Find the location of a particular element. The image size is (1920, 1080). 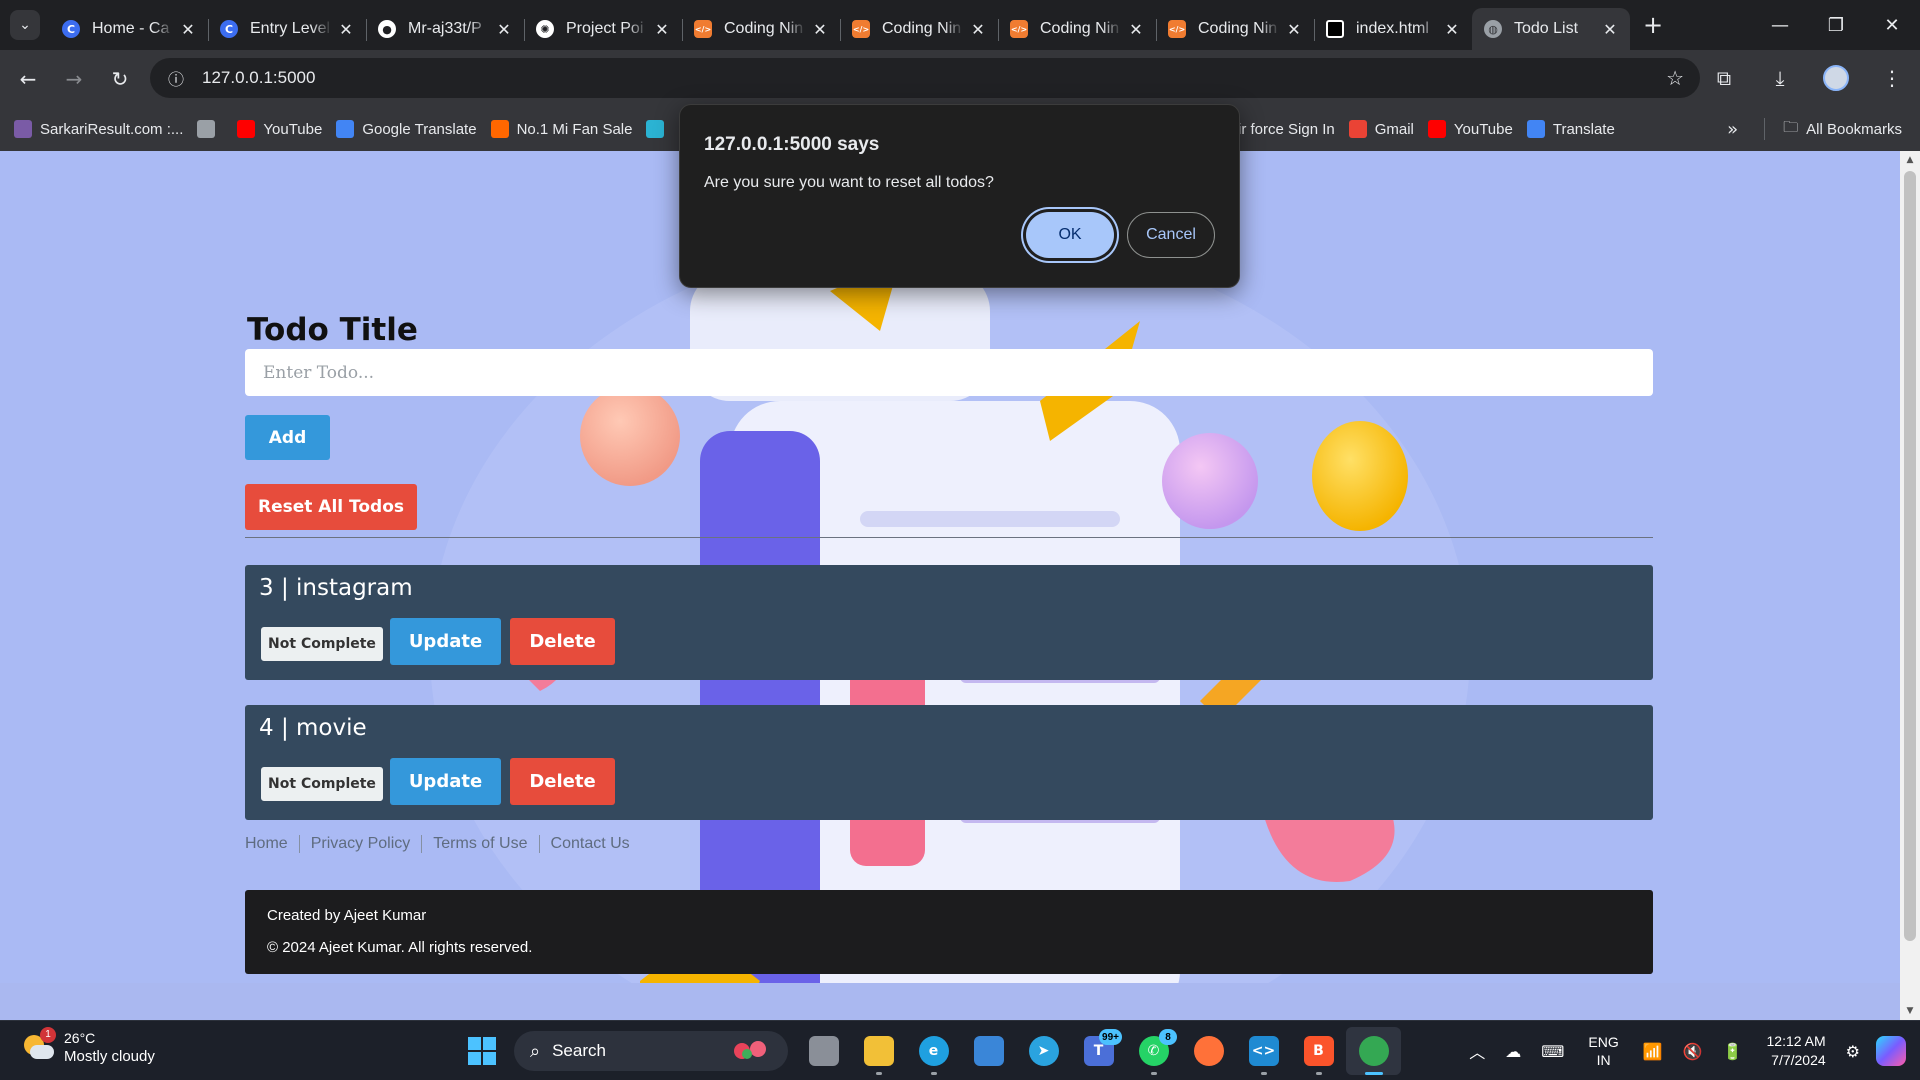

taskbar-app-file-explorer is located at coordinates (878, 1051).